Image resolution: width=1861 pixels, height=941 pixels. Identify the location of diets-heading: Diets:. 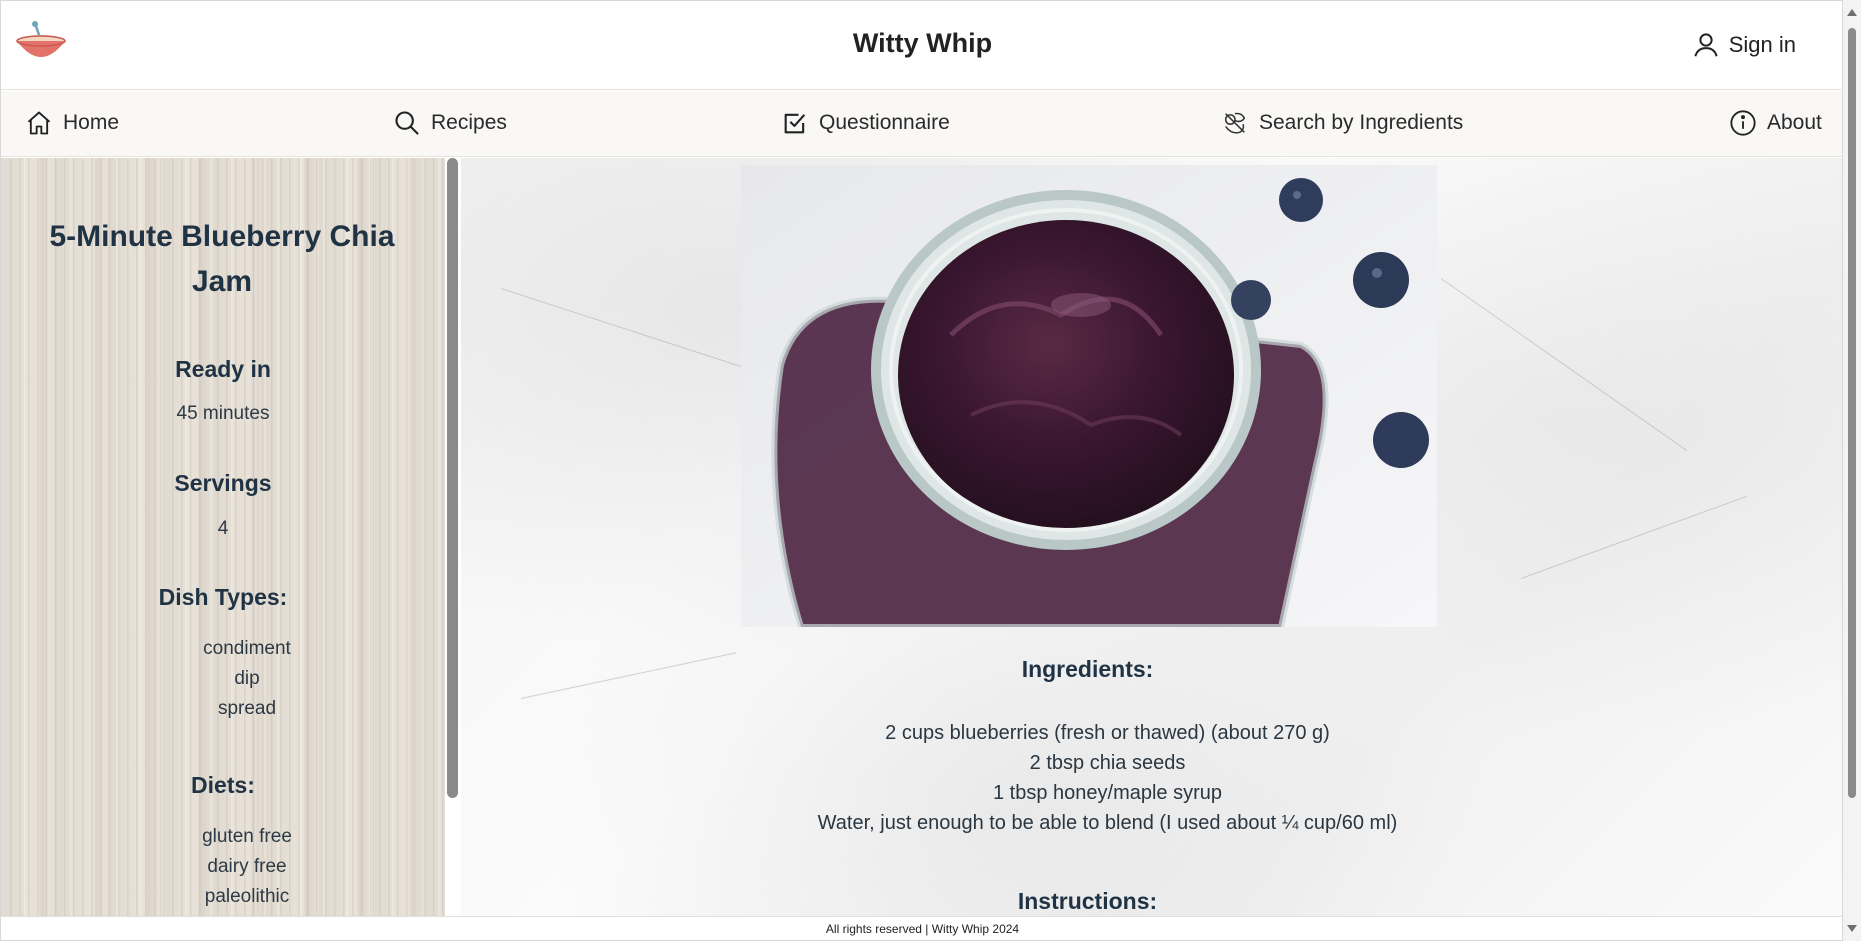
(223, 785).